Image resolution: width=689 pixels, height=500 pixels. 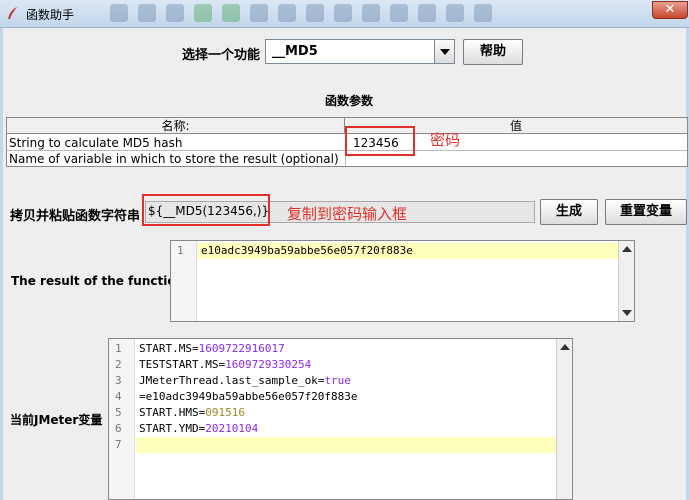 I want to click on function-select-label: 选择一个功能, so click(x=221, y=55).